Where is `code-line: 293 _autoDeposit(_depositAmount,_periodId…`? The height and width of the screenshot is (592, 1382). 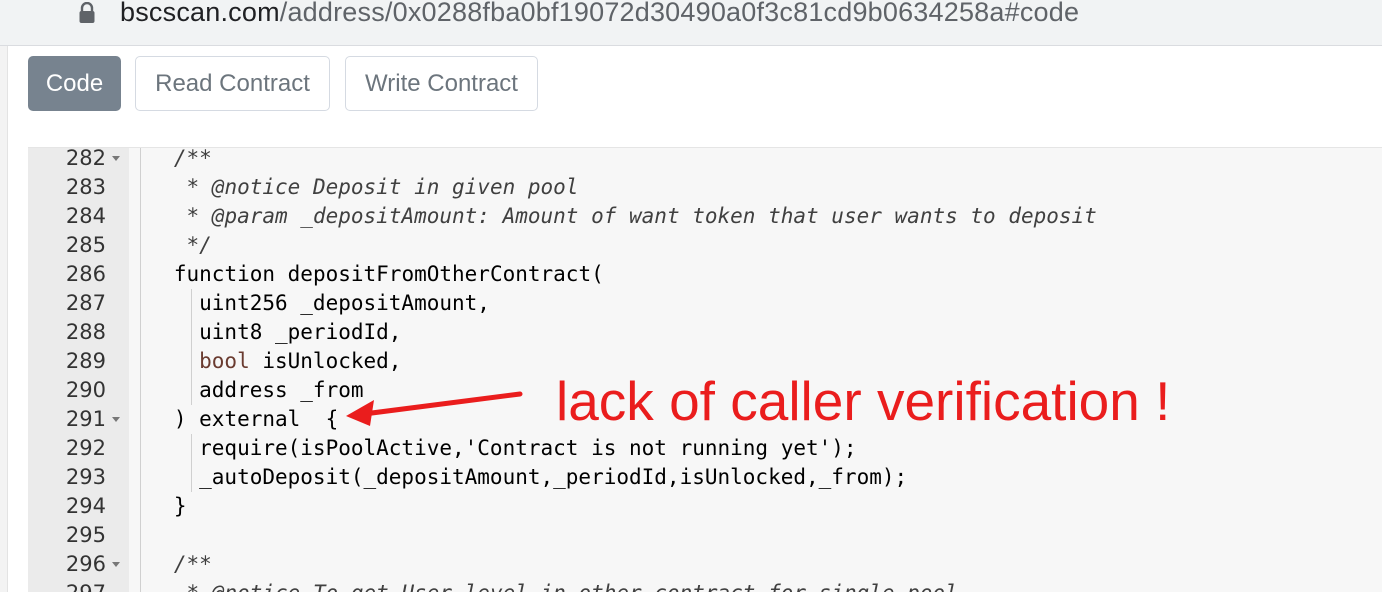 code-line: 293 _autoDeposit(_depositAmount,_periodId… is located at coordinates (705, 477).